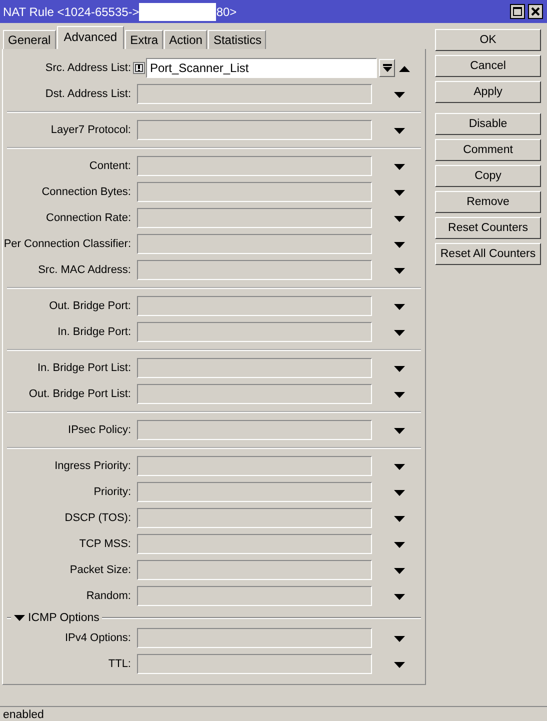 The width and height of the screenshot is (547, 721). I want to click on field-label: Dst. Address List:, so click(87, 94).